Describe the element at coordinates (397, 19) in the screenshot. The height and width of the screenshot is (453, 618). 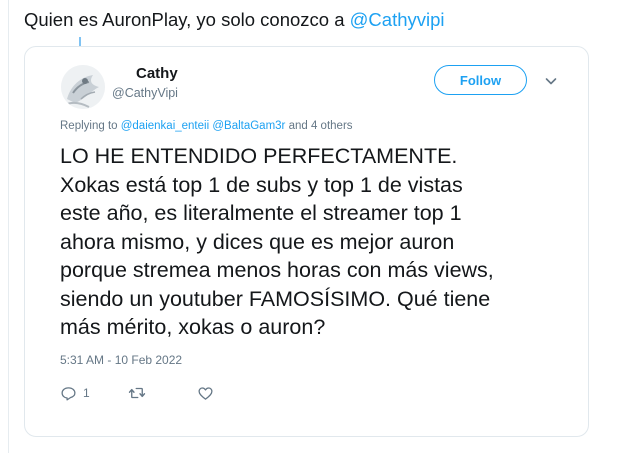
I see `caption-mention-link: @Cathyvipi` at that location.